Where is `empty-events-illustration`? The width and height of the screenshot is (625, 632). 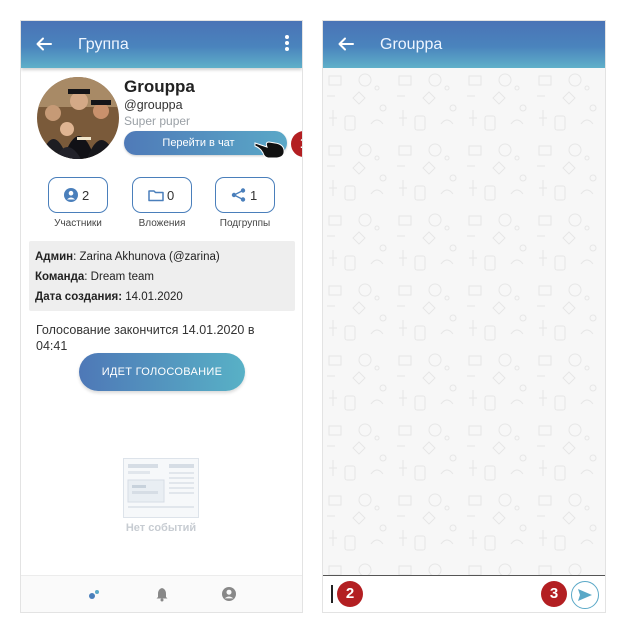 empty-events-illustration is located at coordinates (161, 488).